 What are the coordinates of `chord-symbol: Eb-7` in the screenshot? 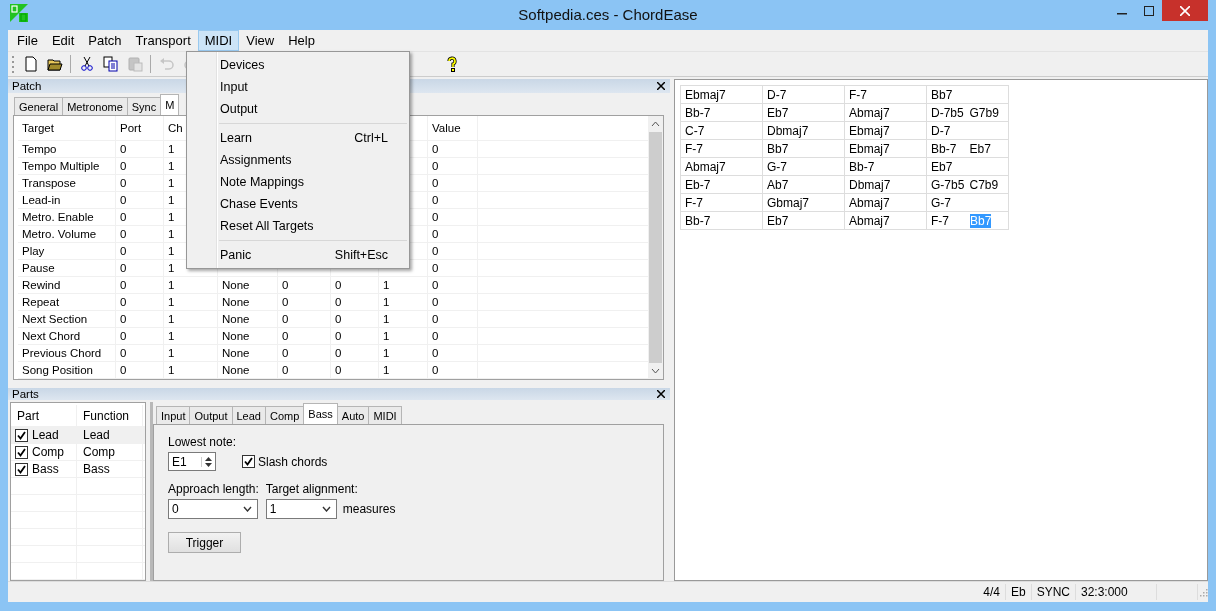 It's located at (704, 184).